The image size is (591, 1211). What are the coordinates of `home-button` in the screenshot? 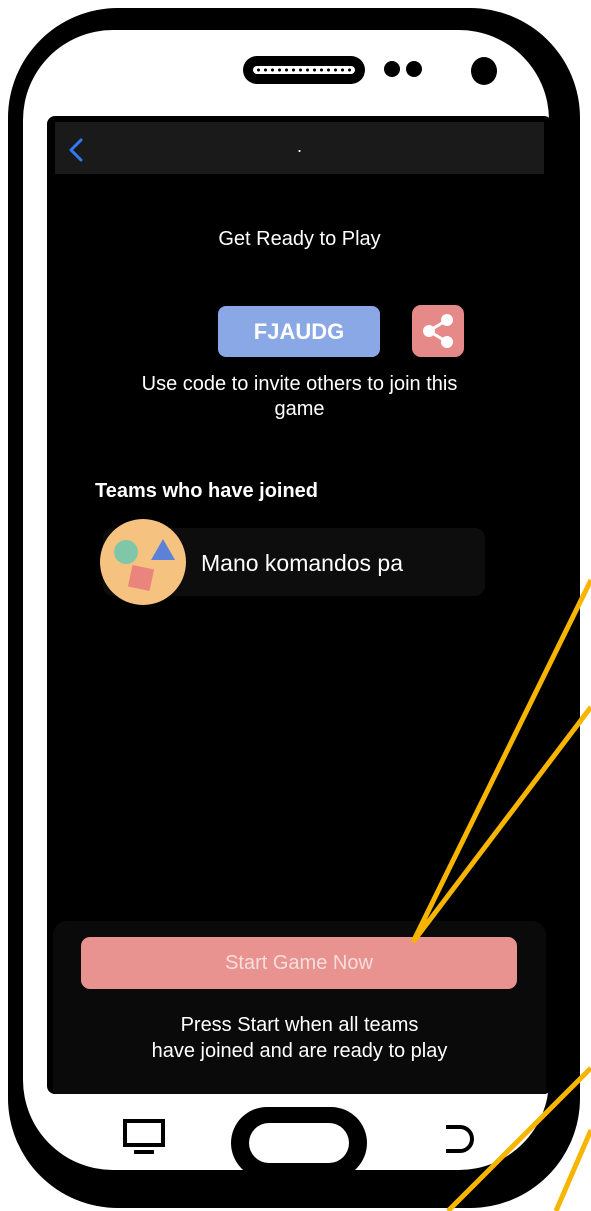 It's located at (299, 1143).